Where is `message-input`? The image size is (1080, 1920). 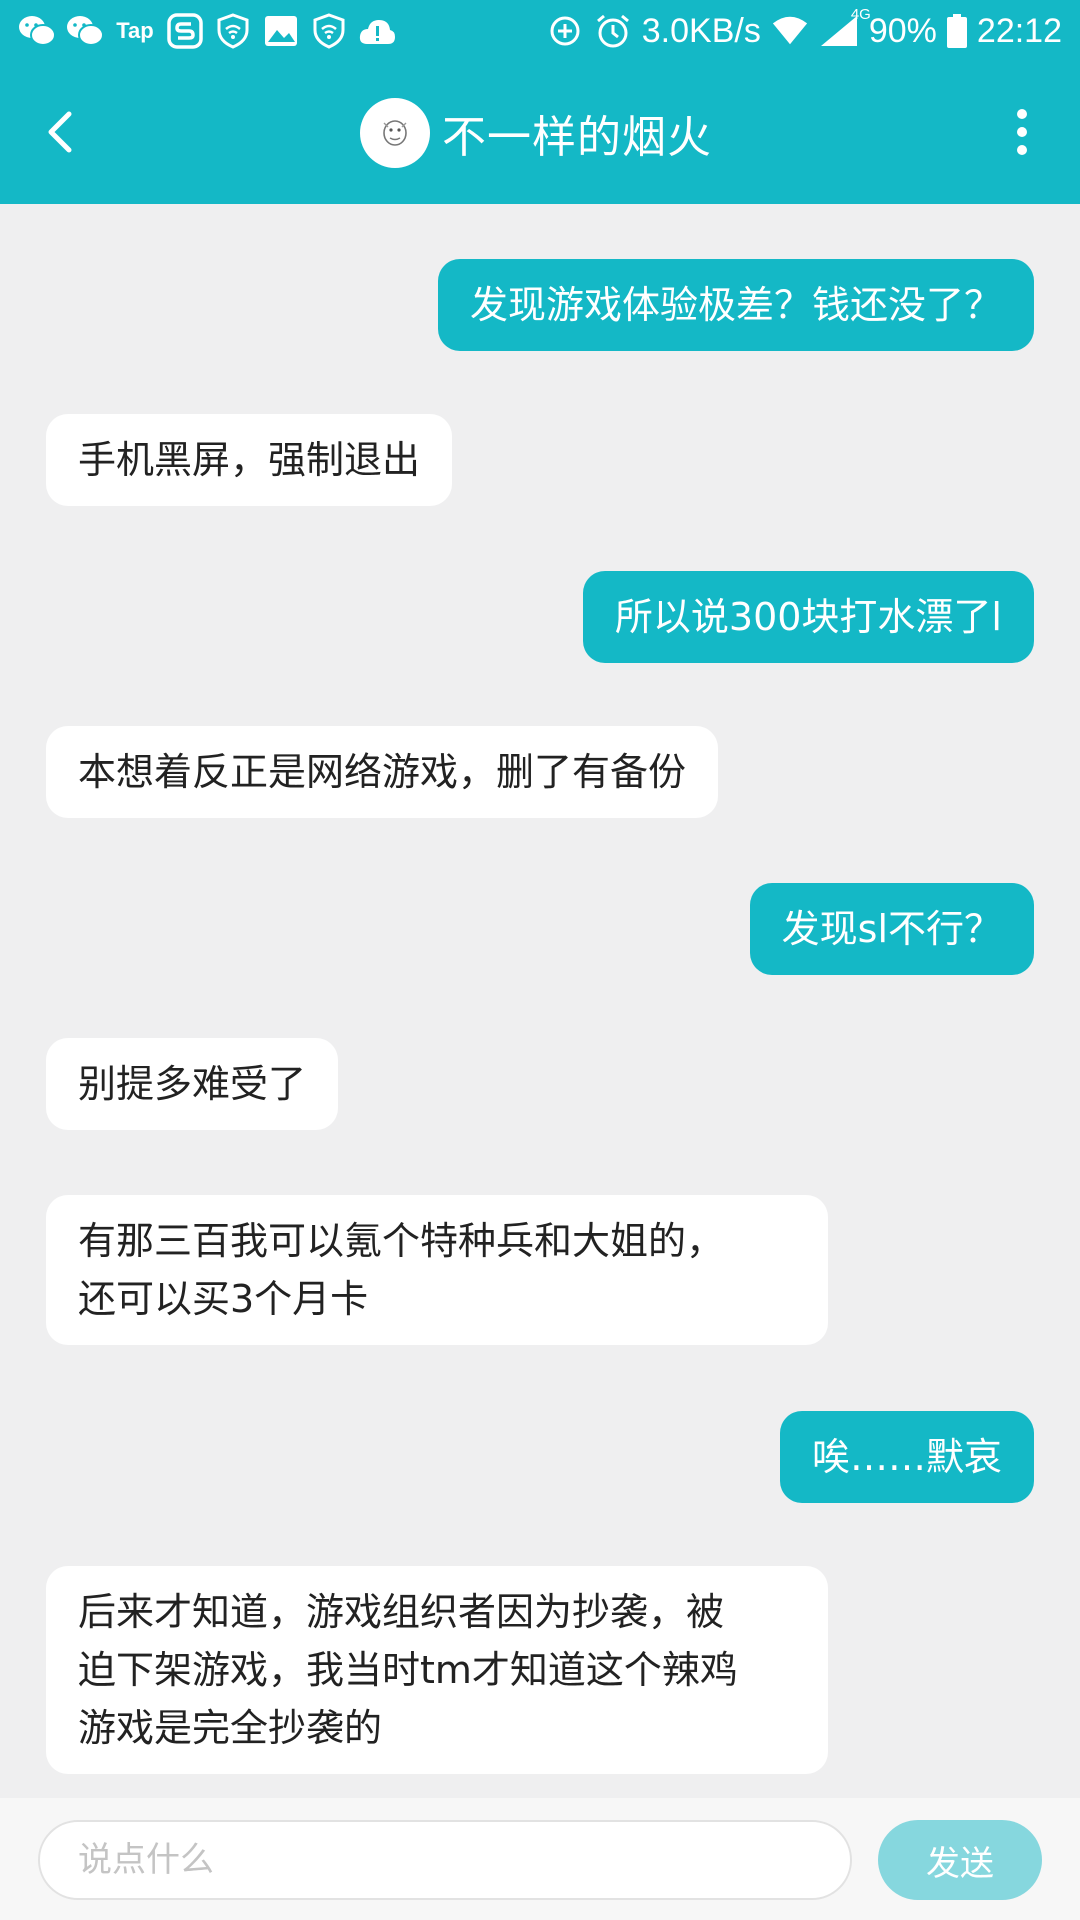 message-input is located at coordinates (445, 1860).